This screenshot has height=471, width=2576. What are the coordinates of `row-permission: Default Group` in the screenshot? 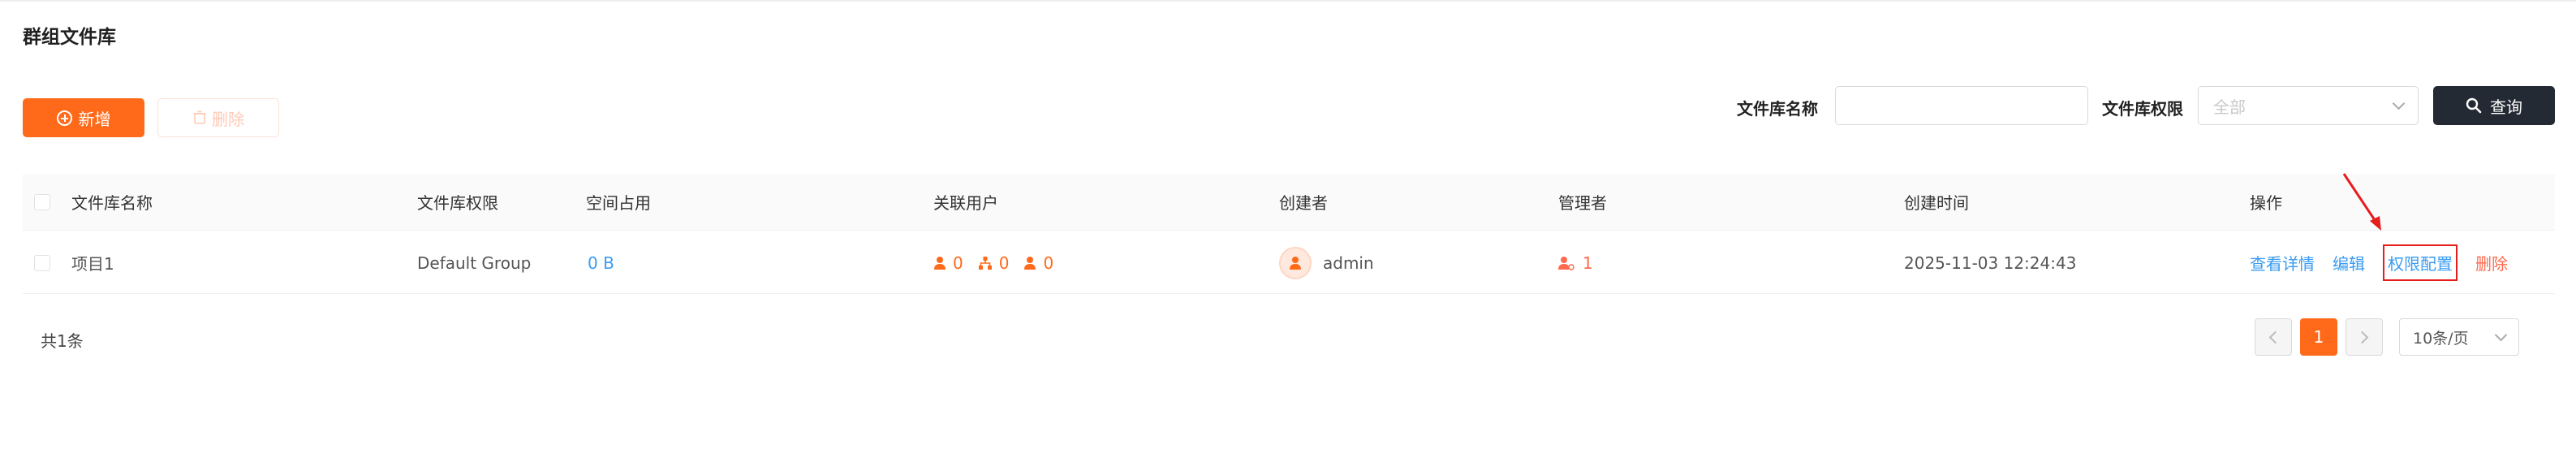 It's located at (475, 263).